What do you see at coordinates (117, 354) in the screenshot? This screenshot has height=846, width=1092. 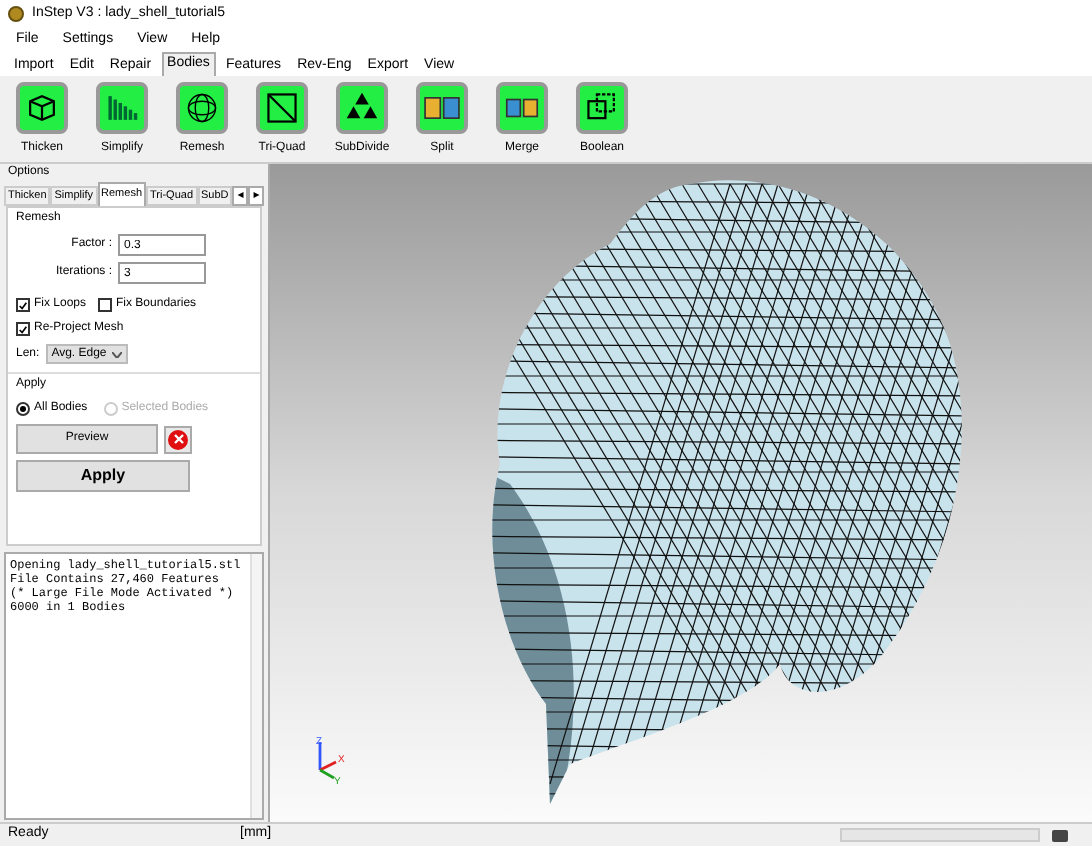 I see `chevron-down-icon` at bounding box center [117, 354].